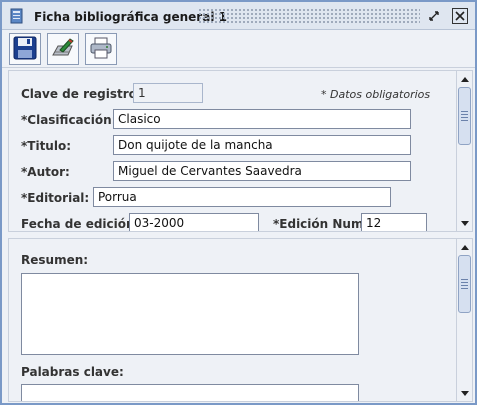 This screenshot has width=477, height=405. I want to click on close-icon, so click(460, 16).